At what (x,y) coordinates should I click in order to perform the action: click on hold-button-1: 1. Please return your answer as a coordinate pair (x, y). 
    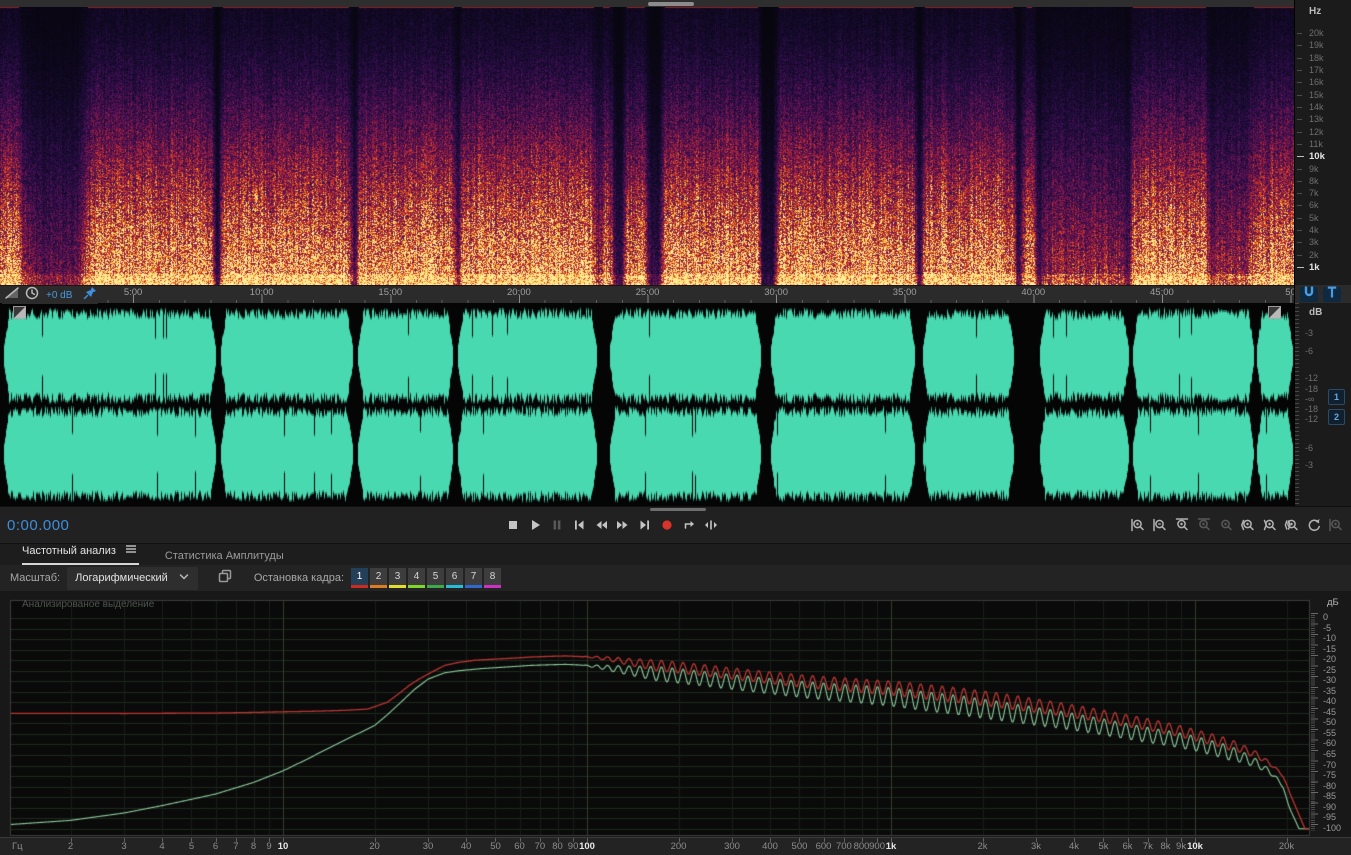
    Looking at the image, I should click on (360, 578).